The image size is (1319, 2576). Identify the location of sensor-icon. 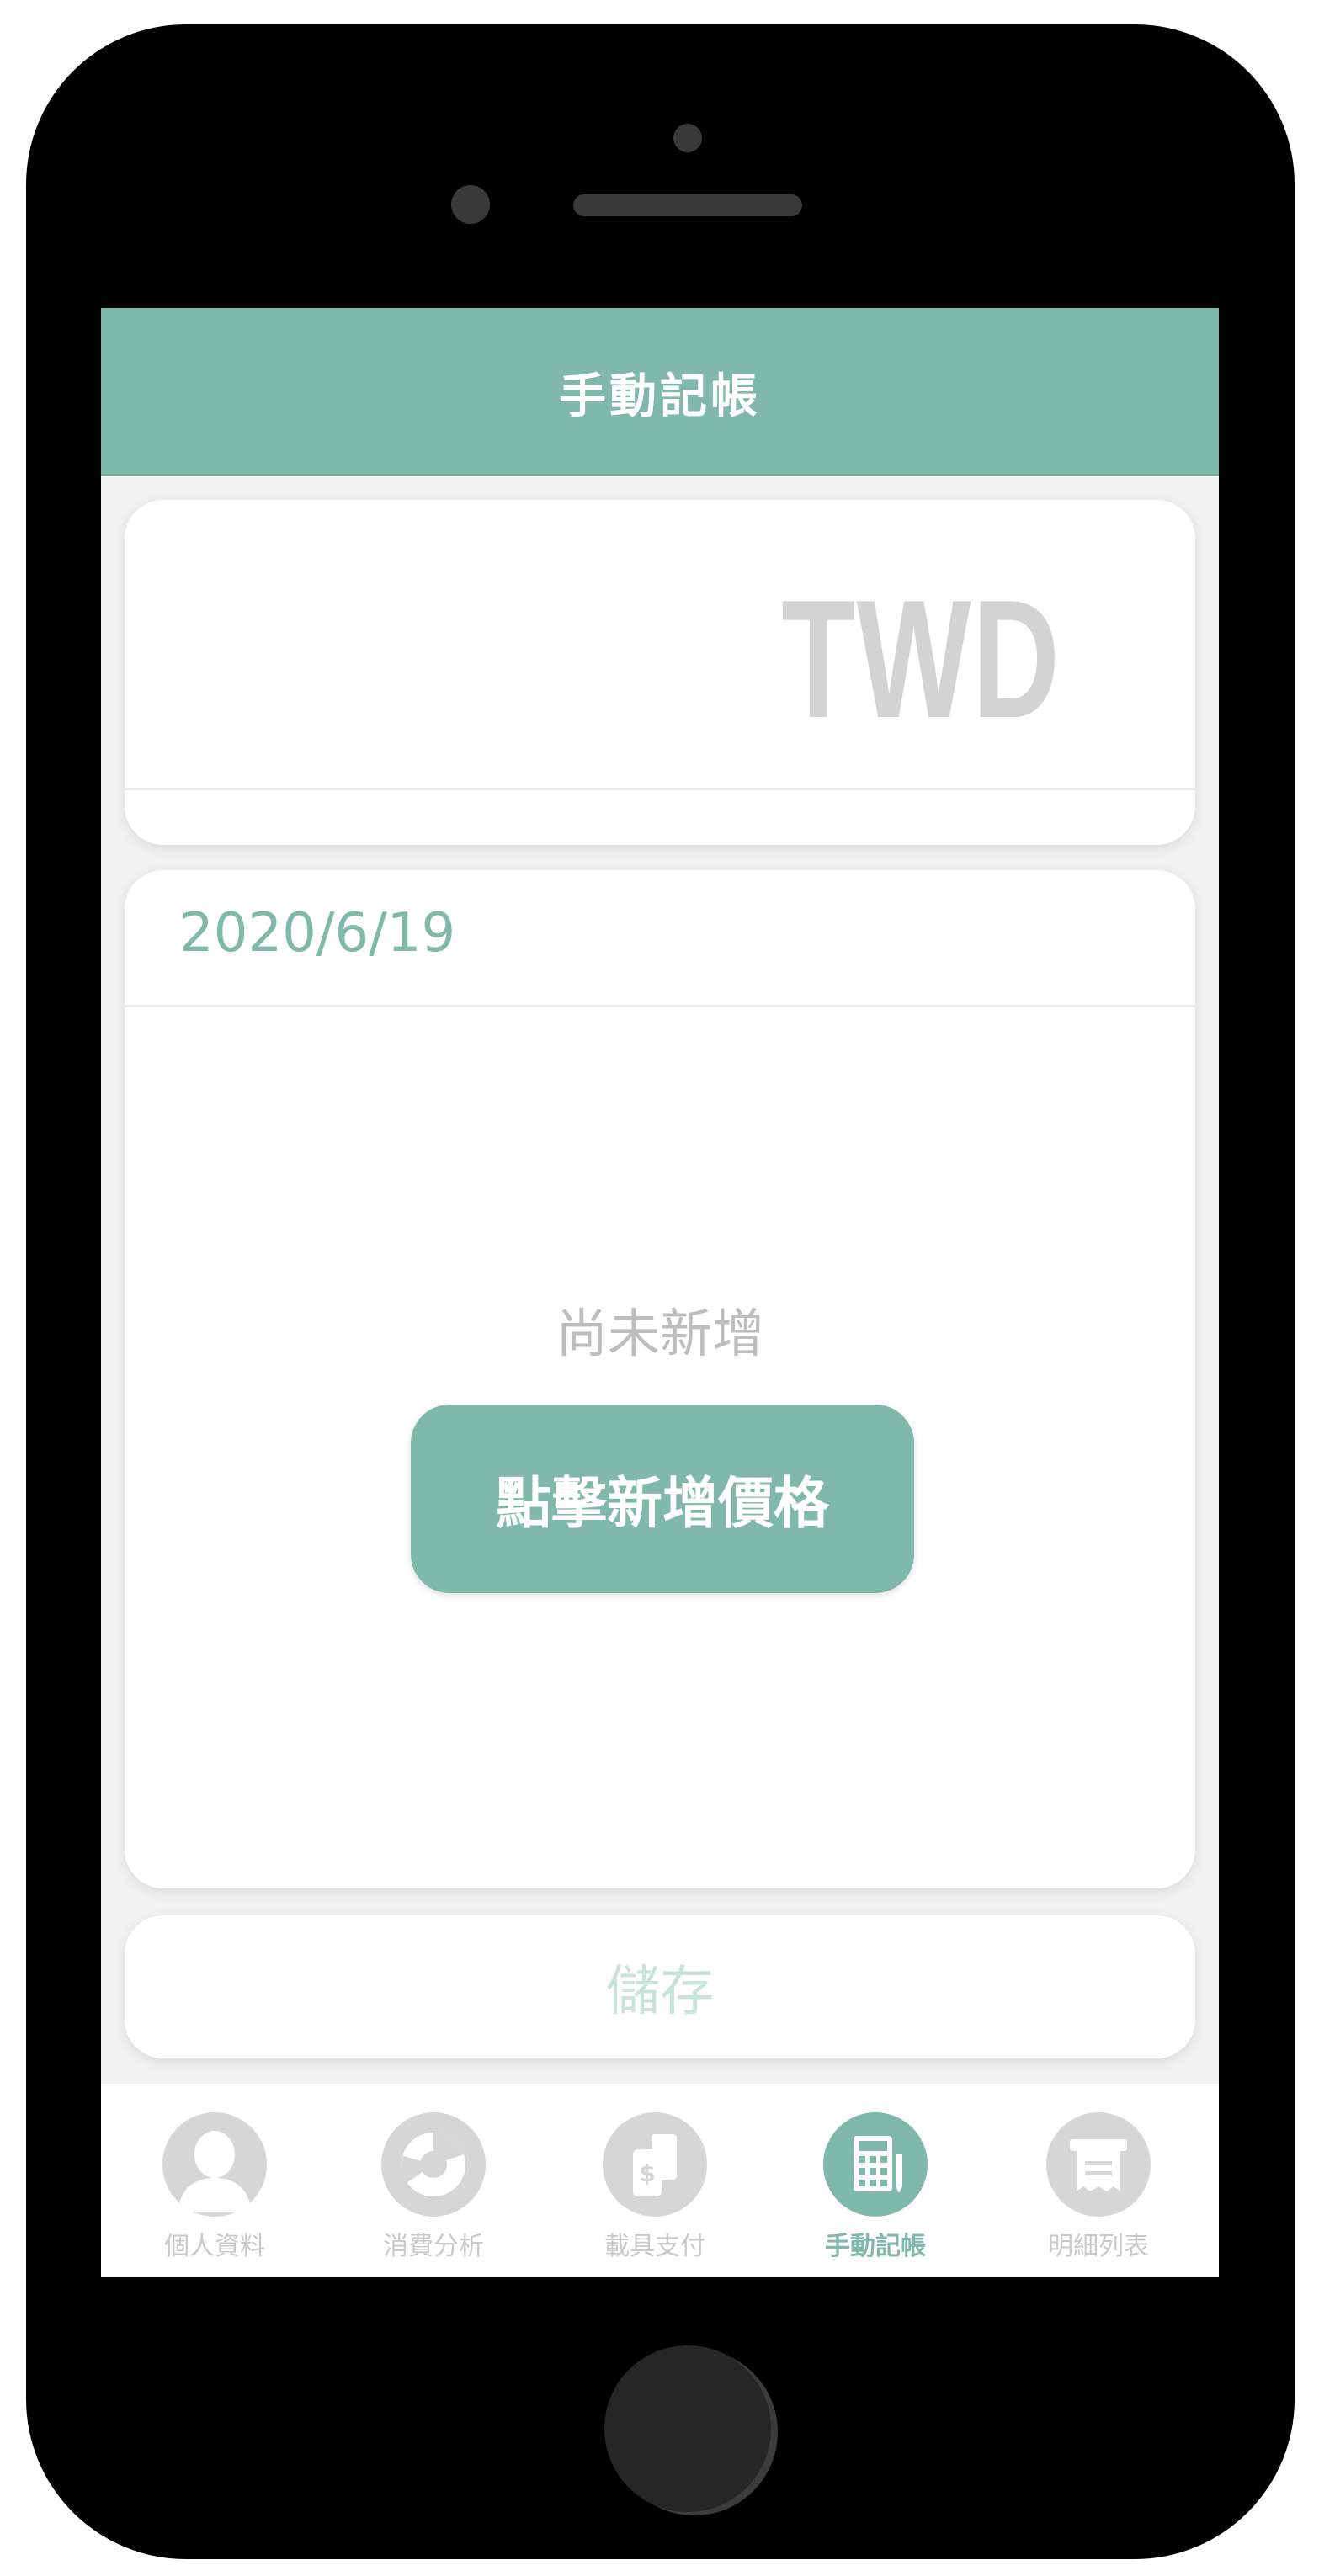
(470, 204).